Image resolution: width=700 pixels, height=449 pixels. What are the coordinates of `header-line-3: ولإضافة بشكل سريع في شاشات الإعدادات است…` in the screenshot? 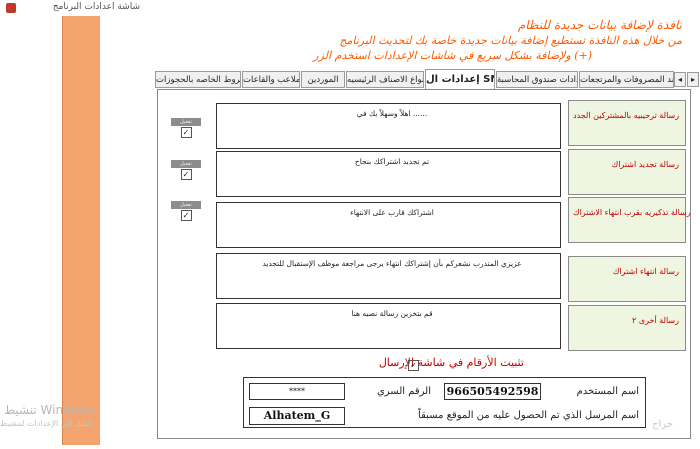 It's located at (452, 55).